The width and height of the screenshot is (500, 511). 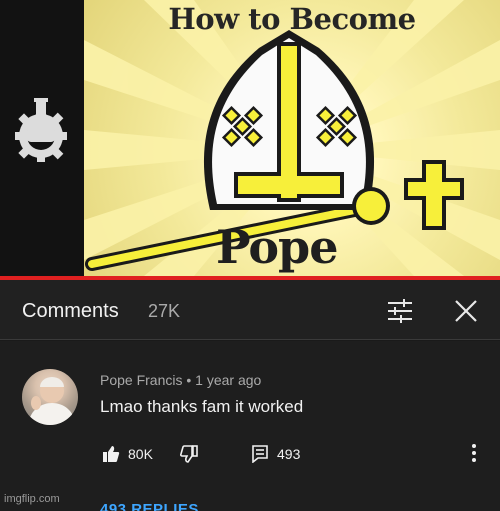 What do you see at coordinates (250, 310) in the screenshot?
I see `comments-header: Comments 27K` at bounding box center [250, 310].